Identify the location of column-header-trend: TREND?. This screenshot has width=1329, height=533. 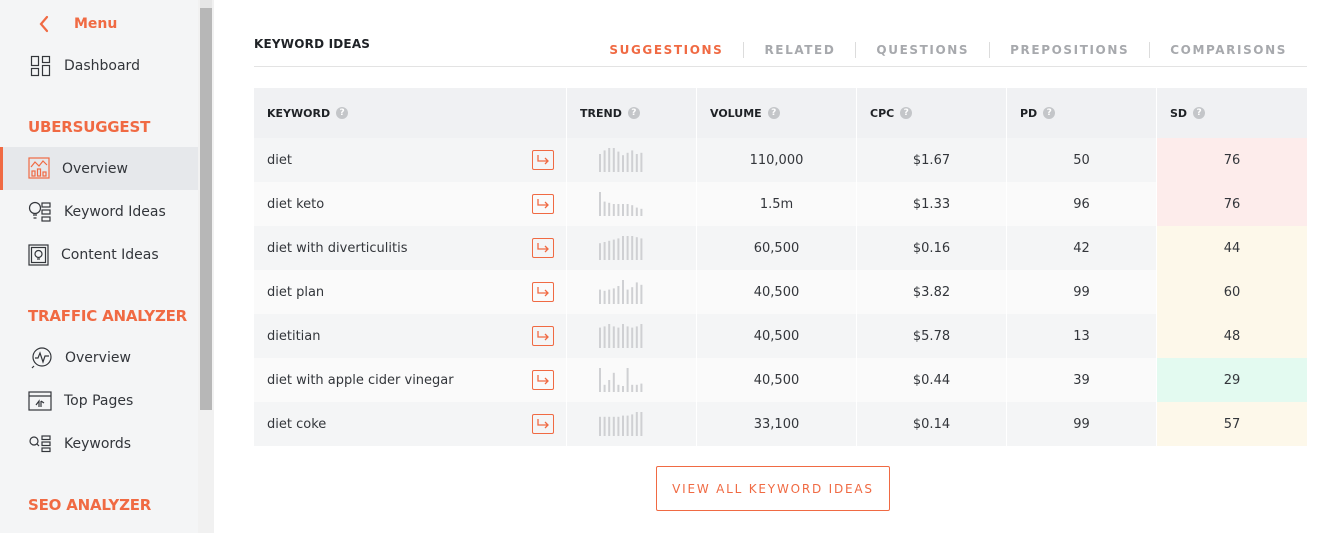
(632, 113).